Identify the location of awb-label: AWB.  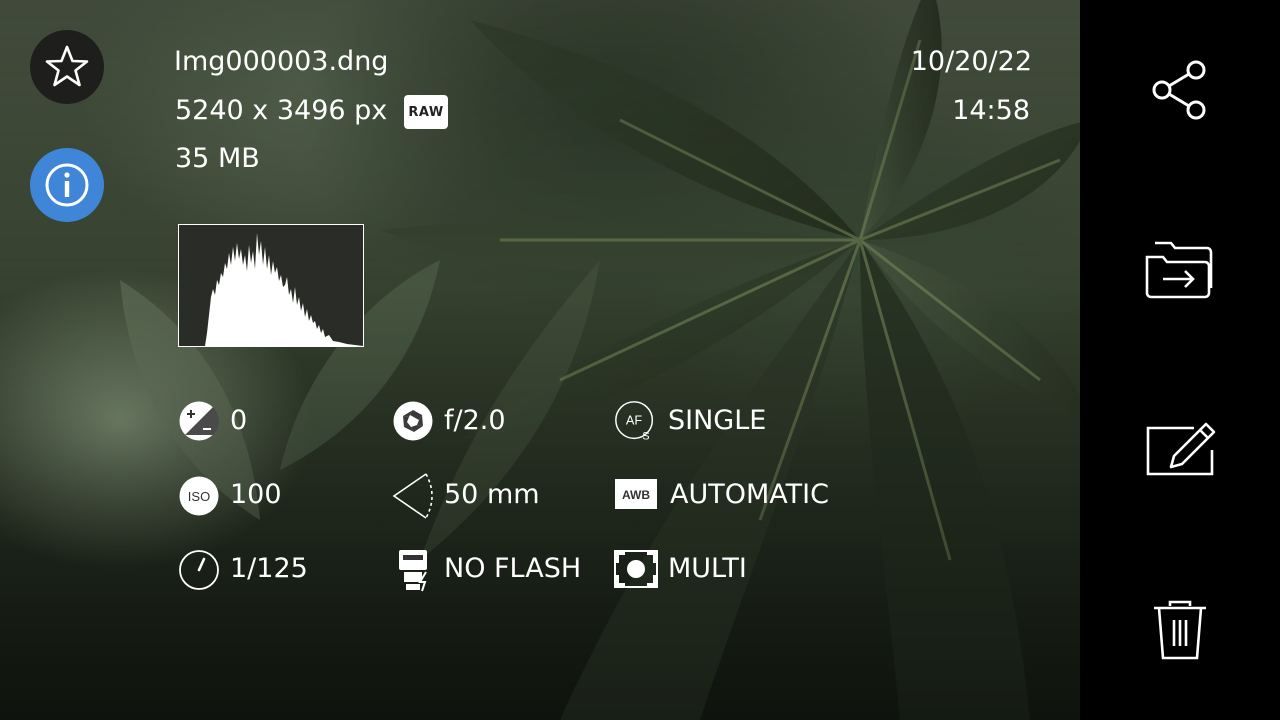
(636, 495).